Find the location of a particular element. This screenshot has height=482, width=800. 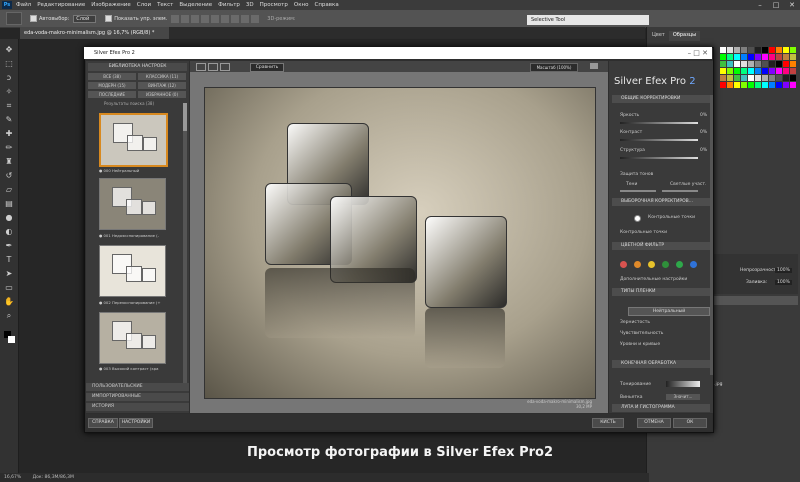

adjustments-scrollbar is located at coordinates (711, 235).